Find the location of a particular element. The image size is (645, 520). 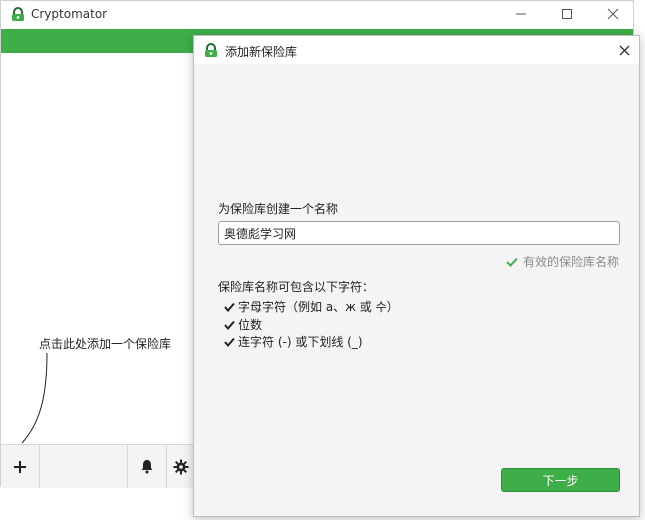

rules-heading: 保险库名称可包含以下字符： is located at coordinates (296, 287).